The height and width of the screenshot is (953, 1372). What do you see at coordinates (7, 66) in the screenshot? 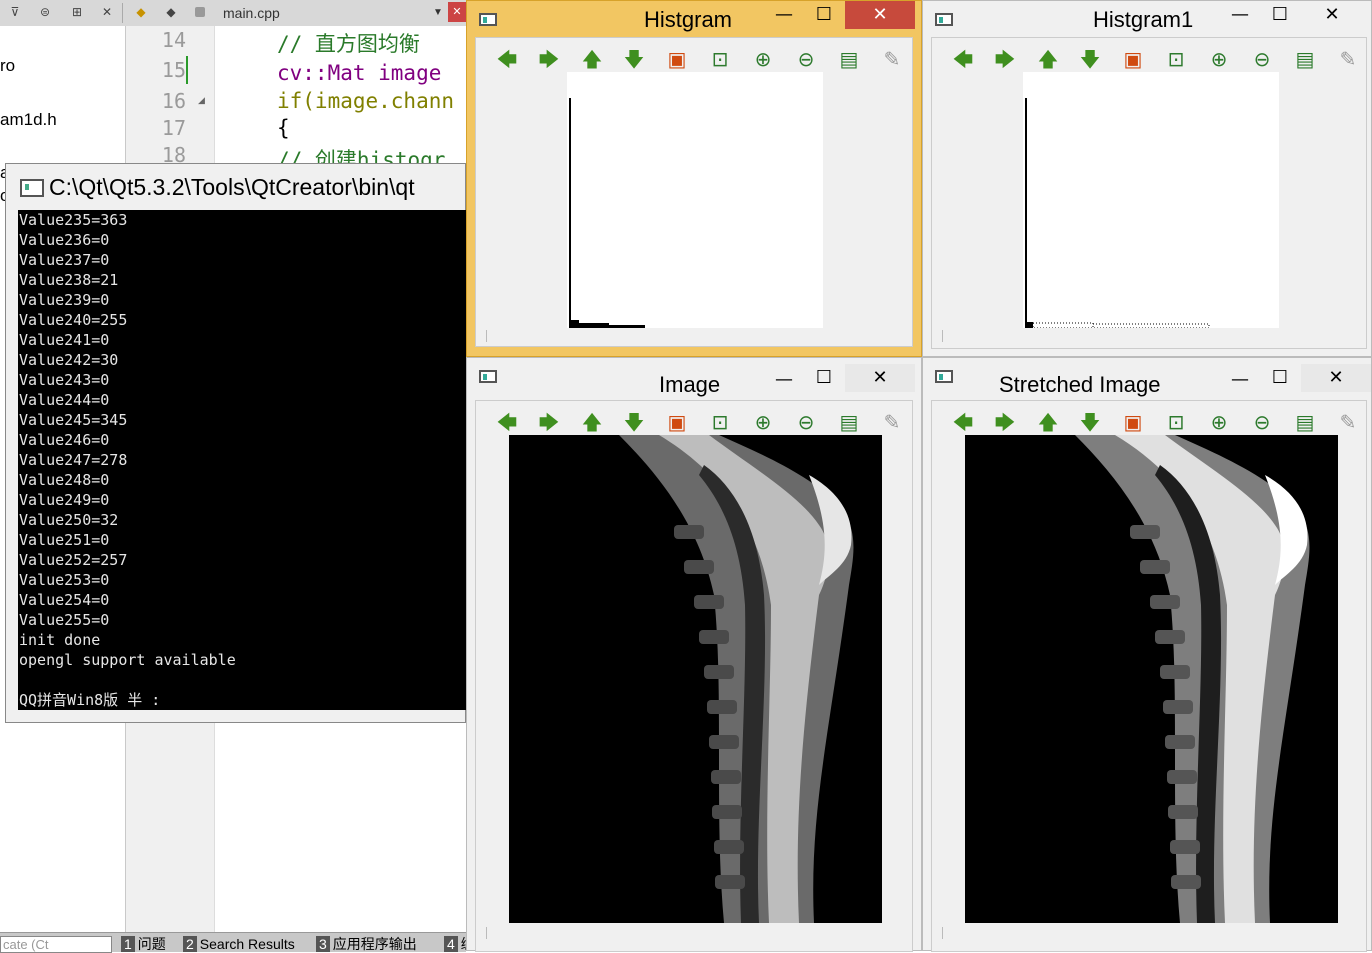
I see `project-item: ro` at bounding box center [7, 66].